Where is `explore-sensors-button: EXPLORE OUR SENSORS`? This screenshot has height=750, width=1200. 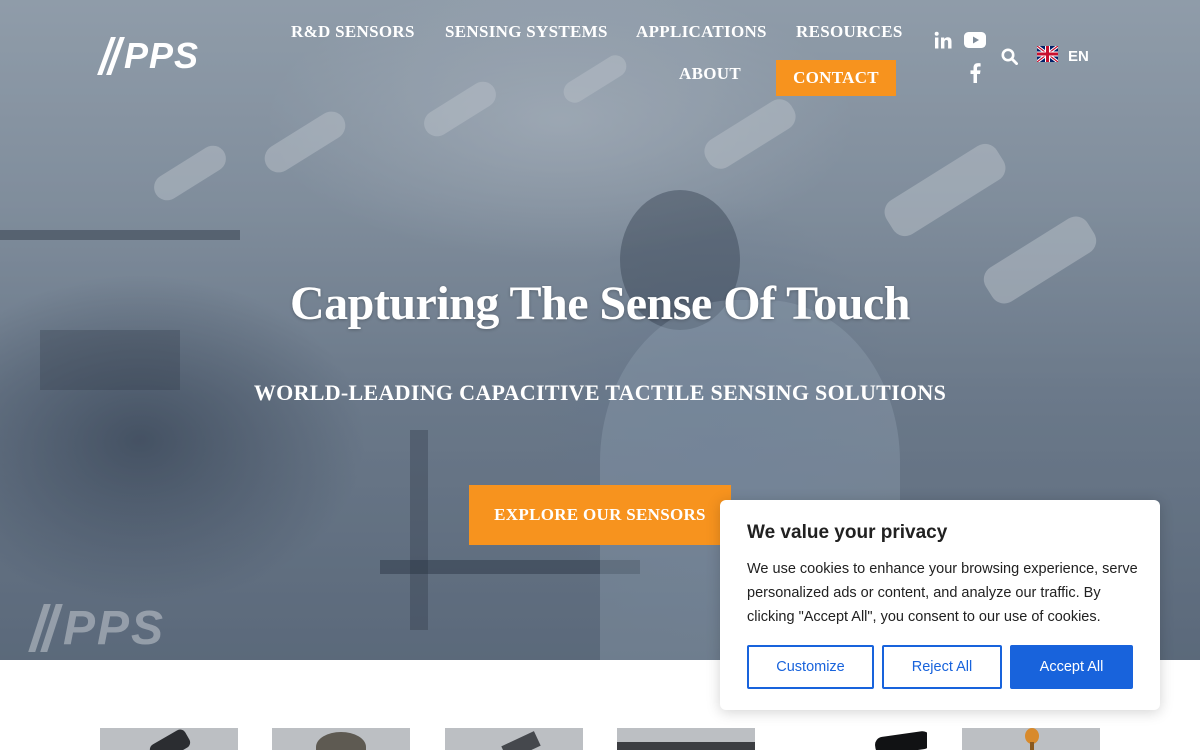
explore-sensors-button: EXPLORE OUR SENSORS is located at coordinates (600, 515).